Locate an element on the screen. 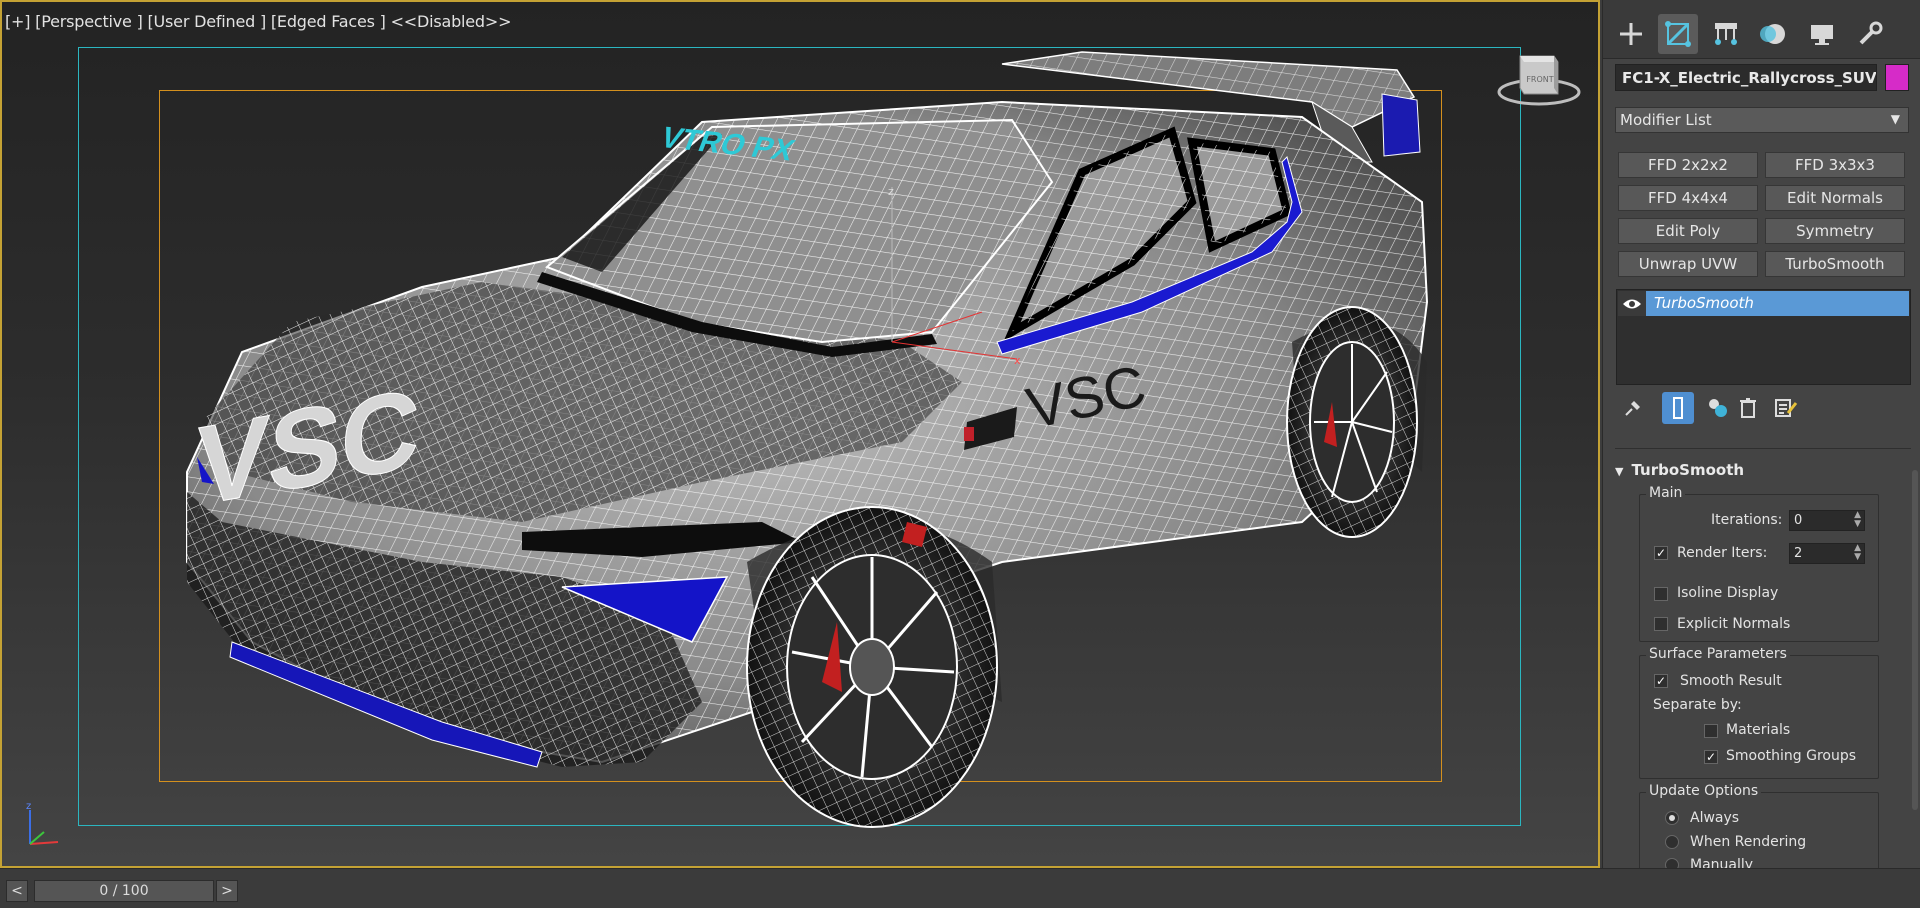 The height and width of the screenshot is (908, 1920). display-icon is located at coordinates (1822, 34).